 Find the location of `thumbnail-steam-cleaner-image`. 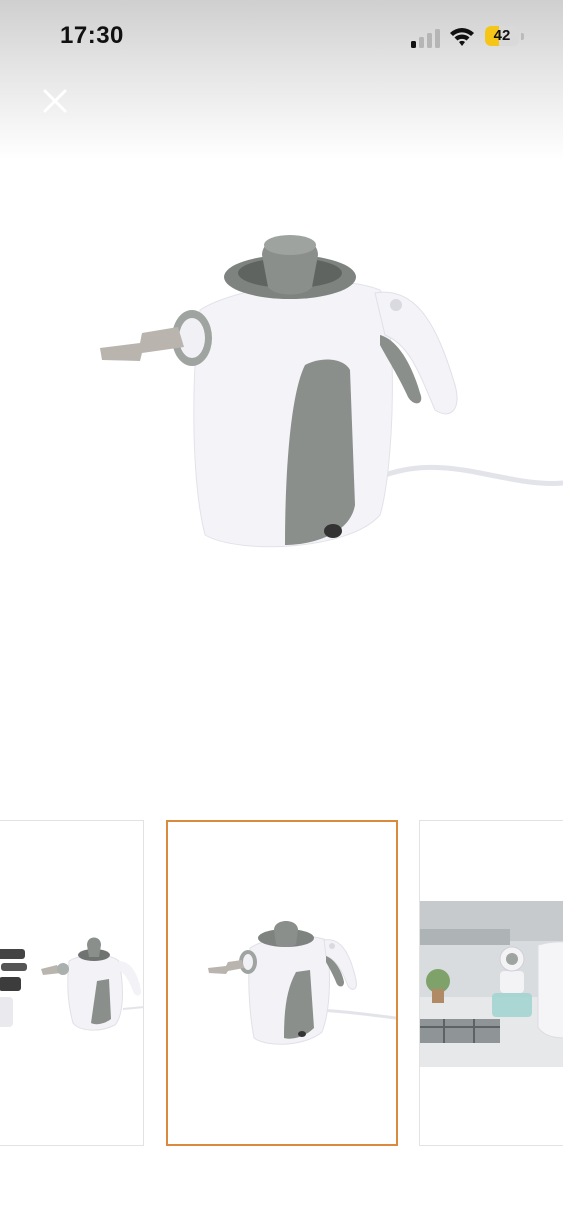

thumbnail-steam-cleaner-image is located at coordinates (302, 983).